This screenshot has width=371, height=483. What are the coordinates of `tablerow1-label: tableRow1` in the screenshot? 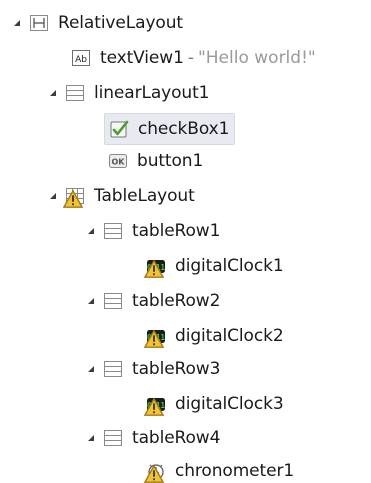 It's located at (176, 231).